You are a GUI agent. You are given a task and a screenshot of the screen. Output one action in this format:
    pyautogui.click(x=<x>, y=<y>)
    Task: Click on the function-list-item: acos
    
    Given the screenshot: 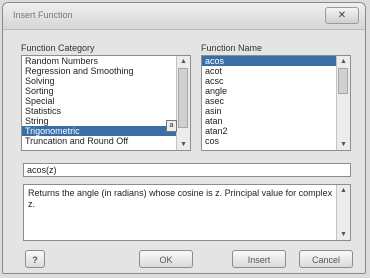 What is the action you would take?
    pyautogui.click(x=269, y=61)
    